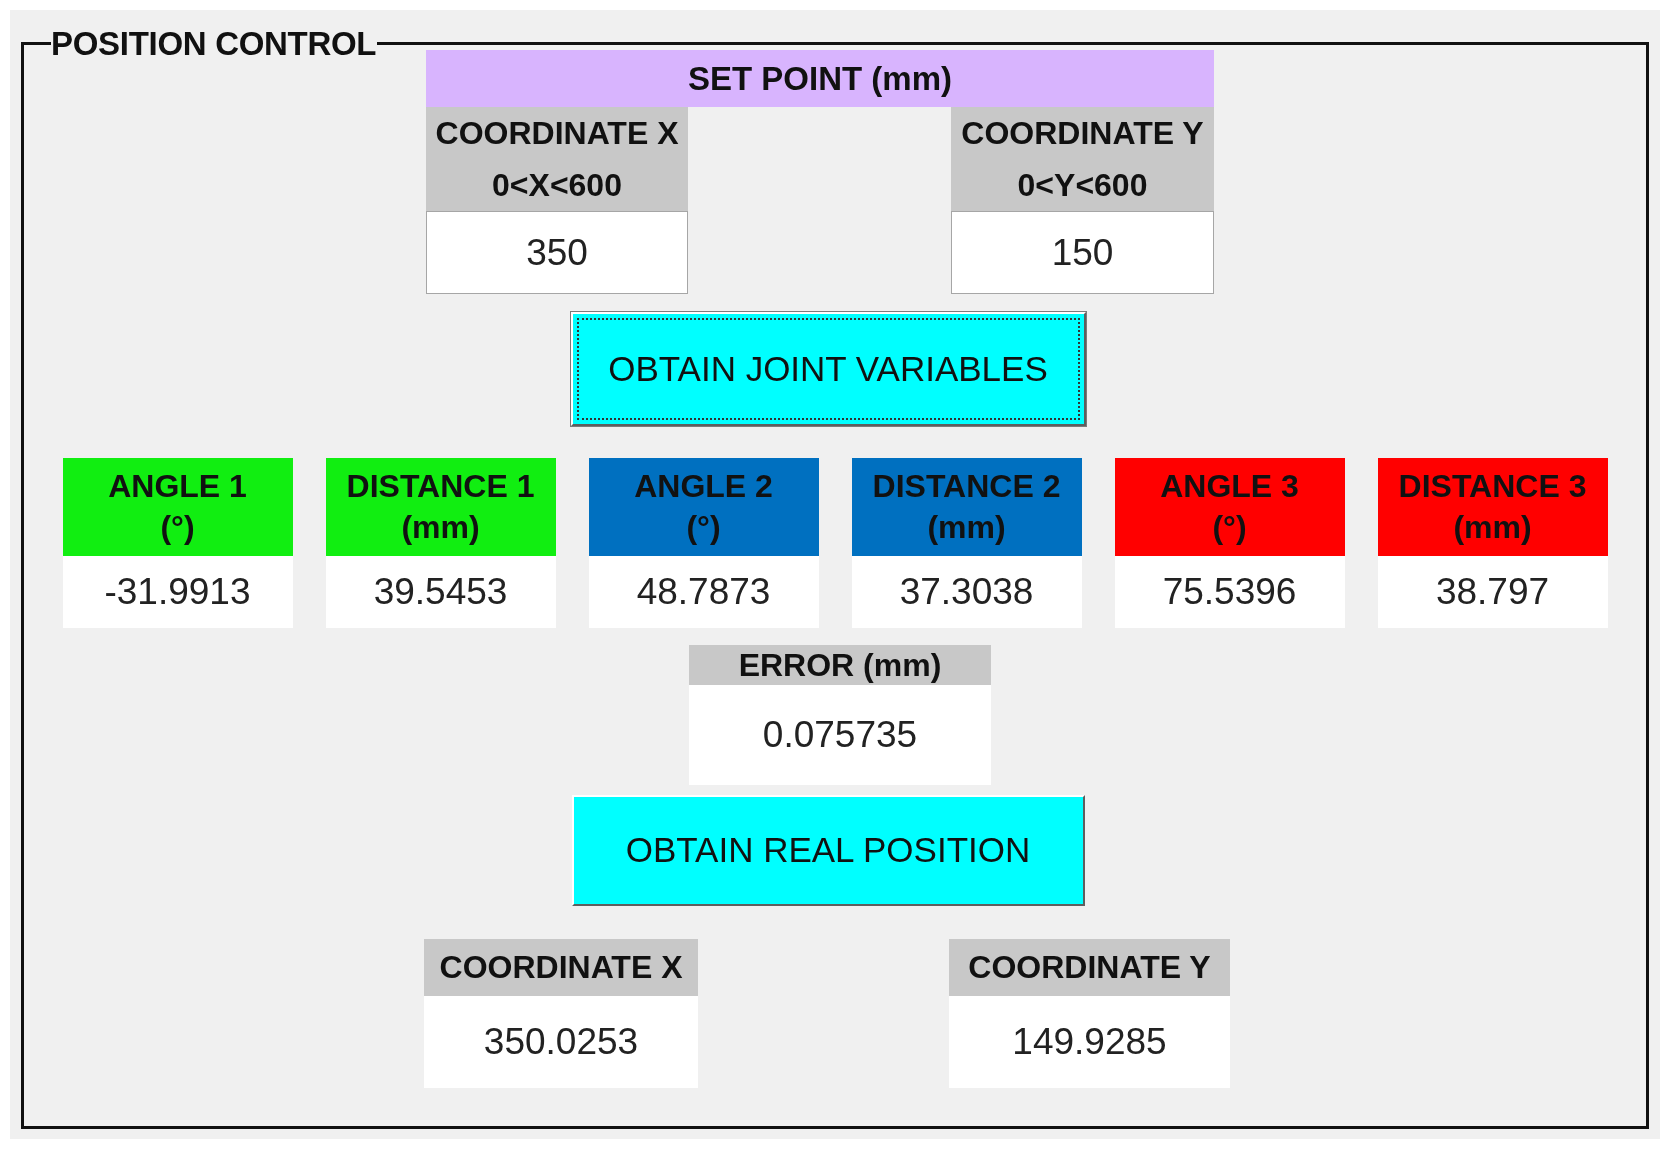  Describe the element at coordinates (840, 735) in the screenshot. I see `error-value: 0.075735` at that location.